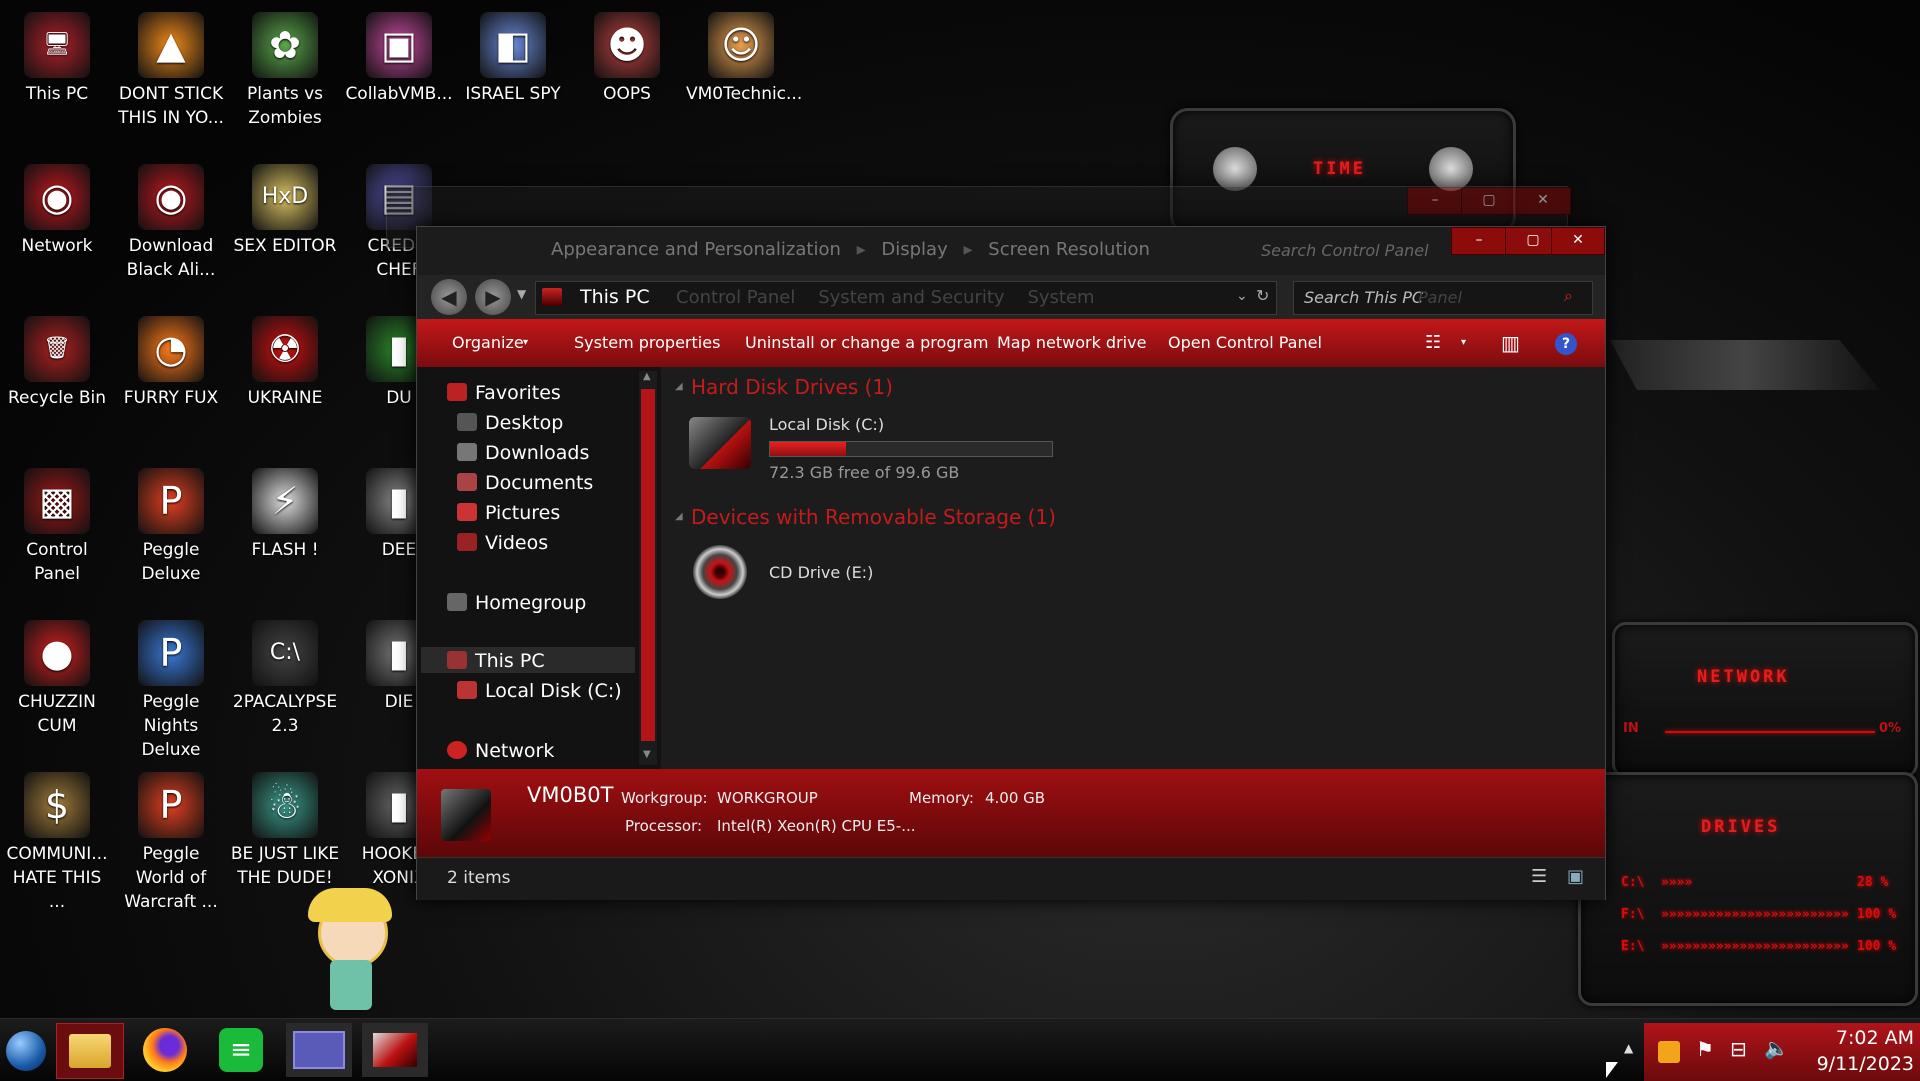 The image size is (1920, 1081). I want to click on drive-tile-cd-drive: CD Drive (E:), so click(833, 576).